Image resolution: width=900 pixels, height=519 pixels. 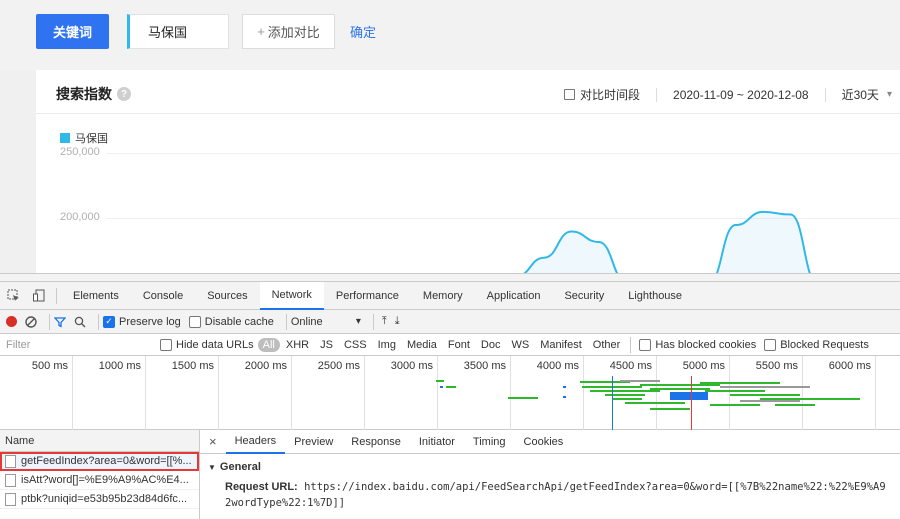 What do you see at coordinates (514, 296) in the screenshot?
I see `tab-application: Application` at bounding box center [514, 296].